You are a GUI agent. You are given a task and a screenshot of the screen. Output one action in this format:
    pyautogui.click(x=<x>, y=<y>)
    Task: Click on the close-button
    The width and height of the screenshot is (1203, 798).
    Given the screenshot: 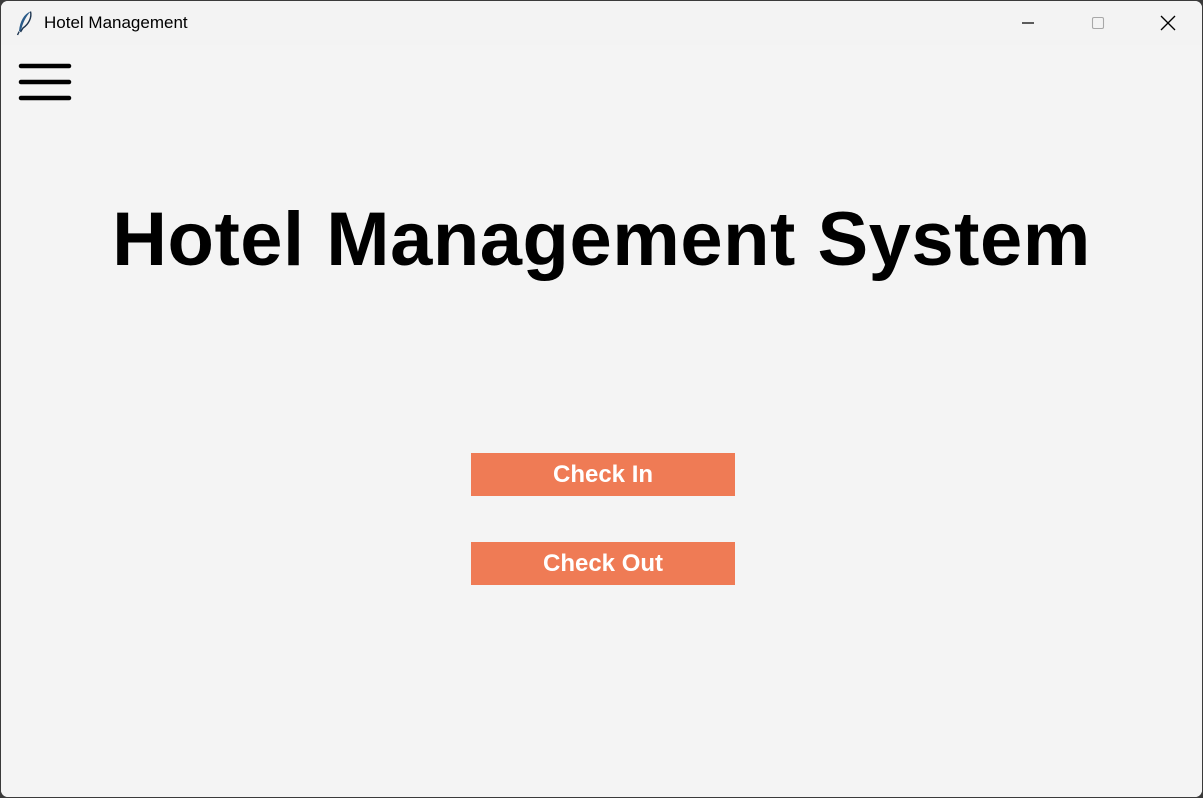 What is the action you would take?
    pyautogui.click(x=1167, y=23)
    